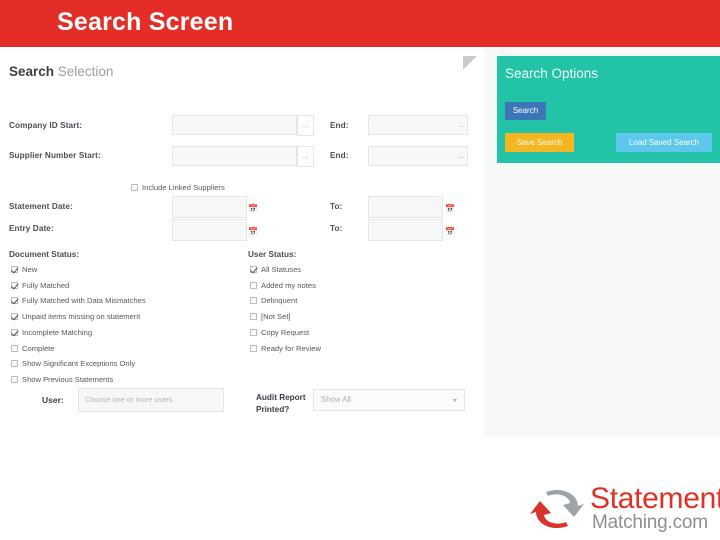  I want to click on search-button: Search, so click(525, 111).